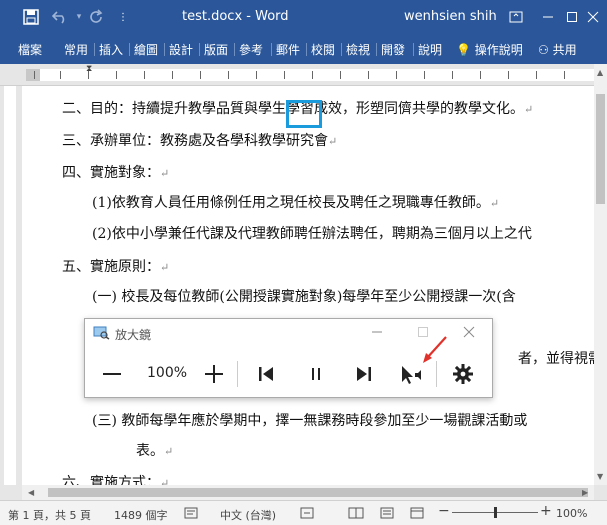 The width and height of the screenshot is (607, 525). Describe the element at coordinates (364, 374) in the screenshot. I see `next-sentence-icon` at that location.